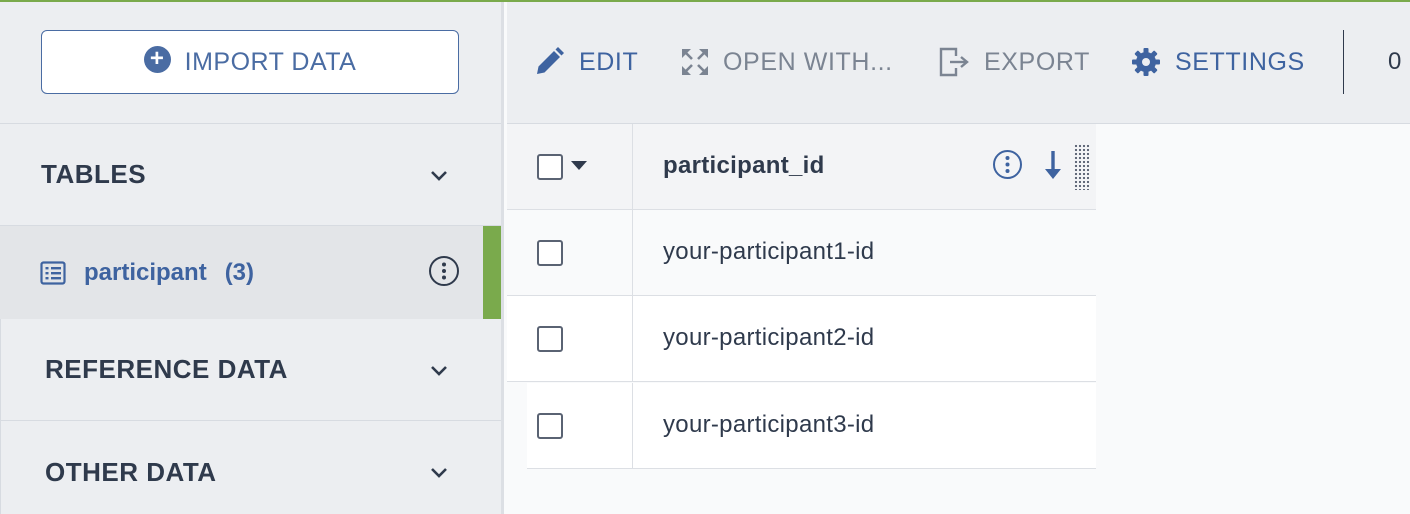  I want to click on section-reference-title: REFERENCE DATA, so click(166, 369).